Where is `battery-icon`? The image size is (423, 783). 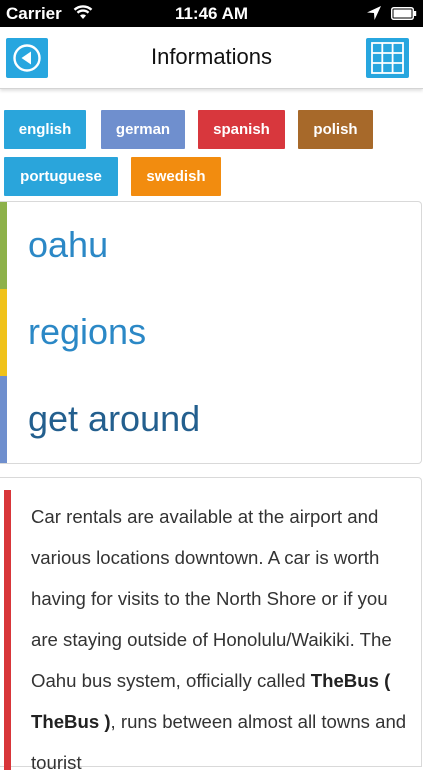
battery-icon is located at coordinates (404, 13).